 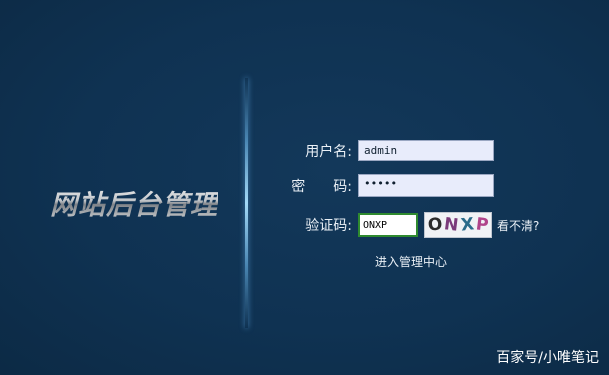 What do you see at coordinates (547, 358) in the screenshot?
I see `watermark-text: 百家号/小唯笔记` at bounding box center [547, 358].